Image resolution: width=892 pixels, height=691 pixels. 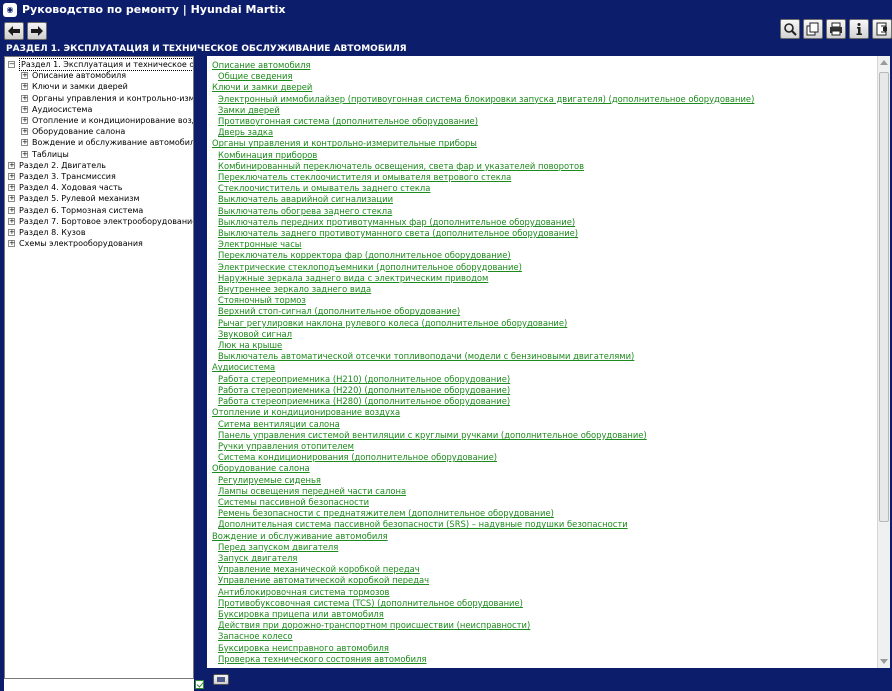 I want to click on back-button, so click(x=14, y=31).